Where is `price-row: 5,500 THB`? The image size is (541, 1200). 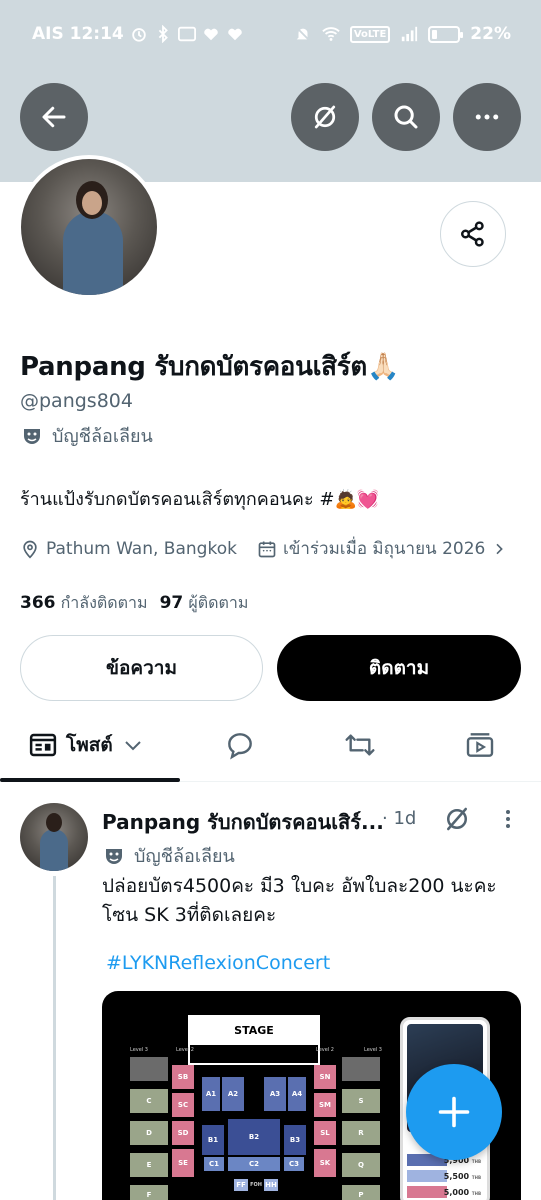 price-row: 5,500 THB is located at coordinates (462, 1176).